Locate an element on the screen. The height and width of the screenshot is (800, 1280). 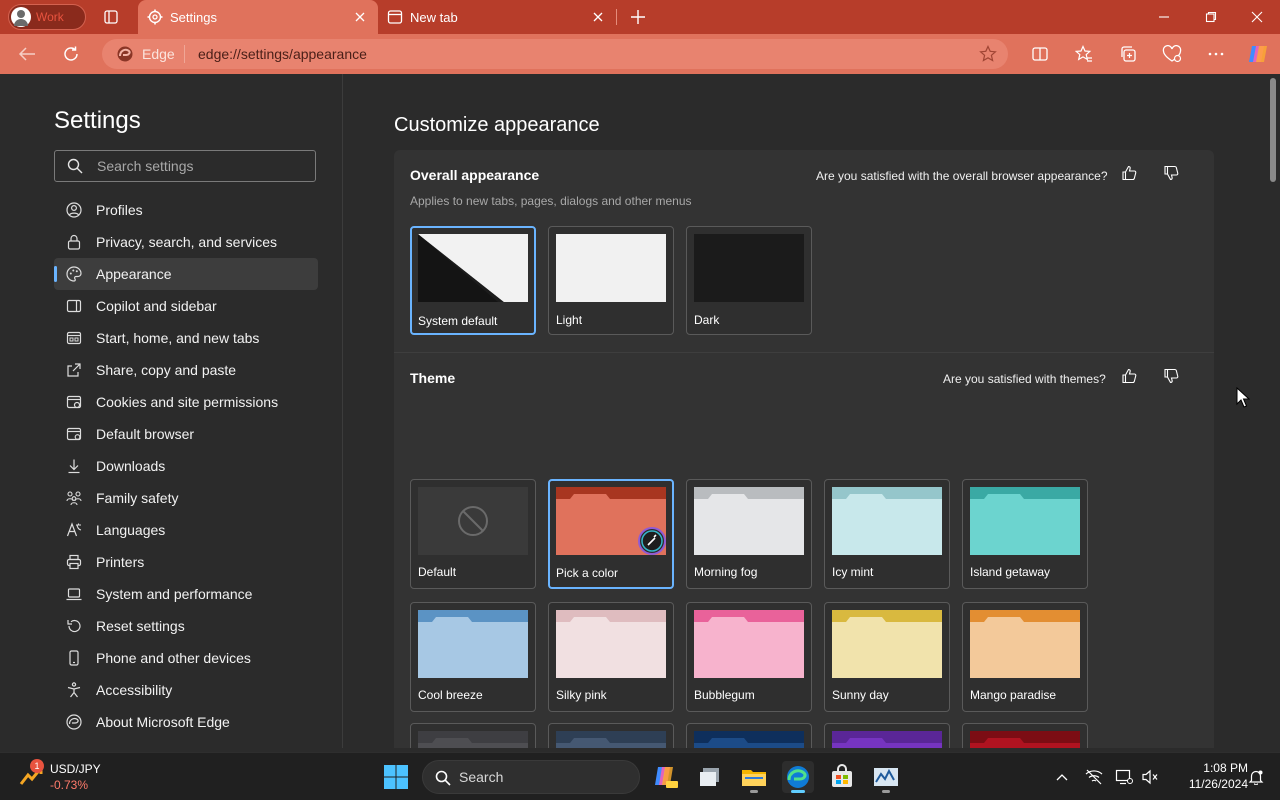
heart-pulse-icon is located at coordinates (1172, 54).